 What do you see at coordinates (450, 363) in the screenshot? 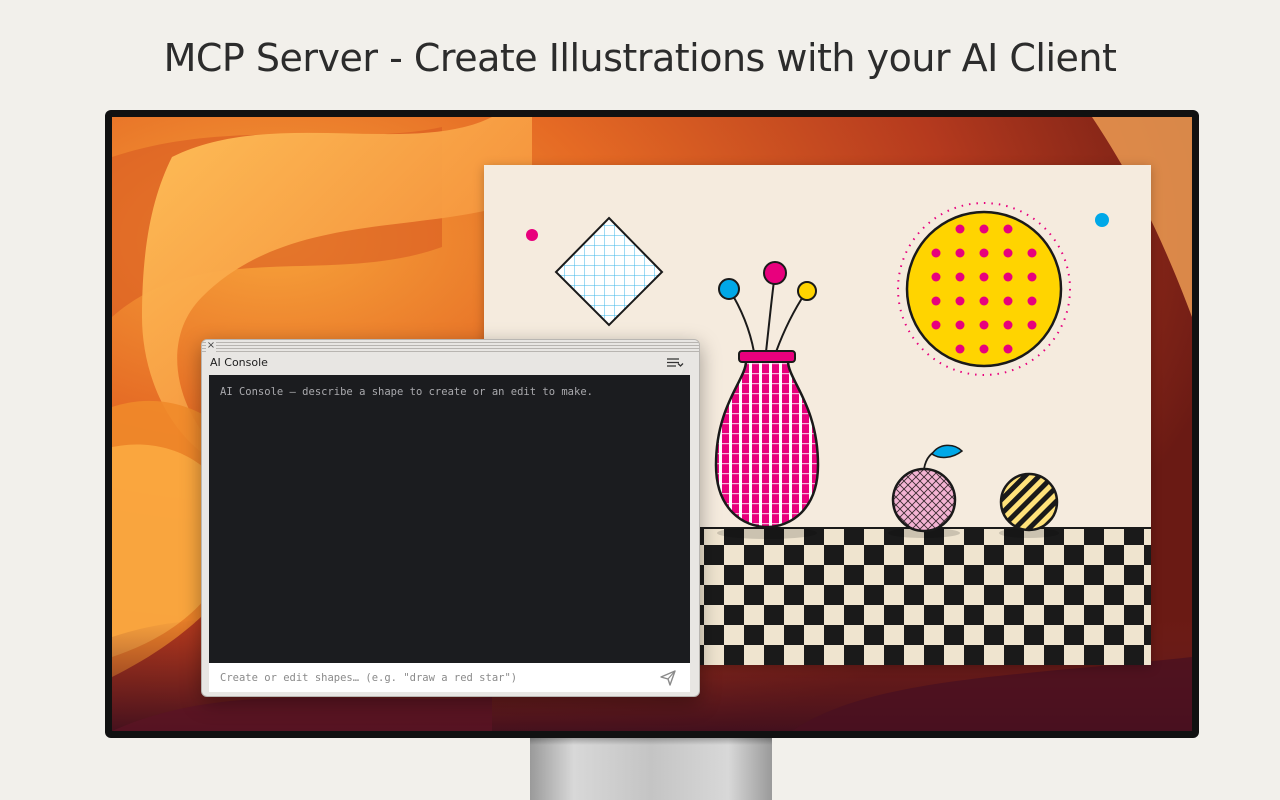
I see `console-header: AI Console` at bounding box center [450, 363].